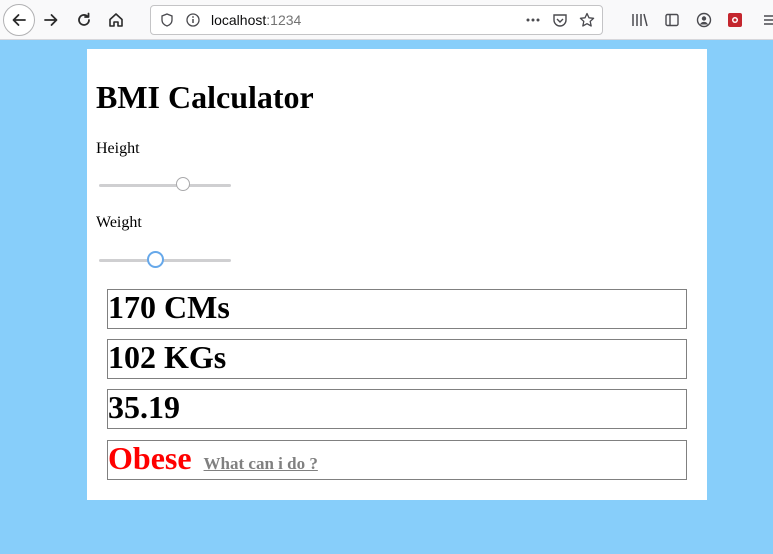 The height and width of the screenshot is (554, 773). What do you see at coordinates (397, 460) in the screenshot?
I see `bmi-status-box: Obese What can i do ?` at bounding box center [397, 460].